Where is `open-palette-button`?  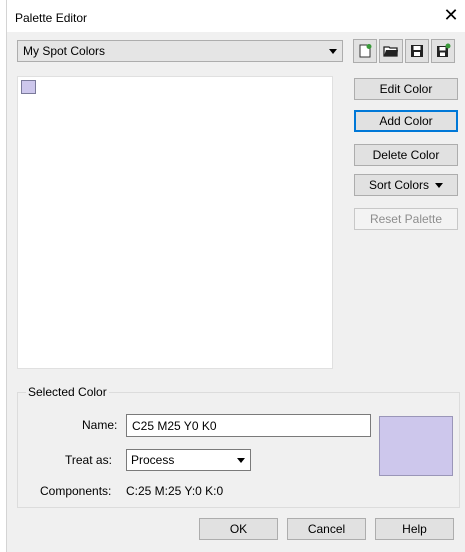 open-palette-button is located at coordinates (391, 51).